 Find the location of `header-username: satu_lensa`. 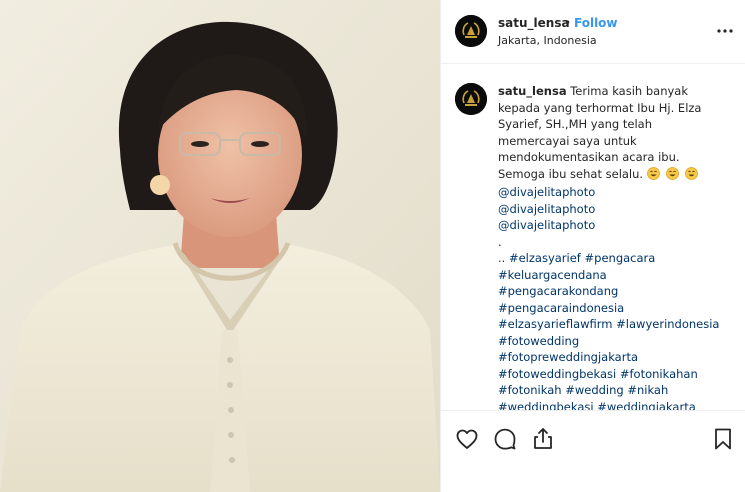

header-username: satu_lensa is located at coordinates (534, 23).